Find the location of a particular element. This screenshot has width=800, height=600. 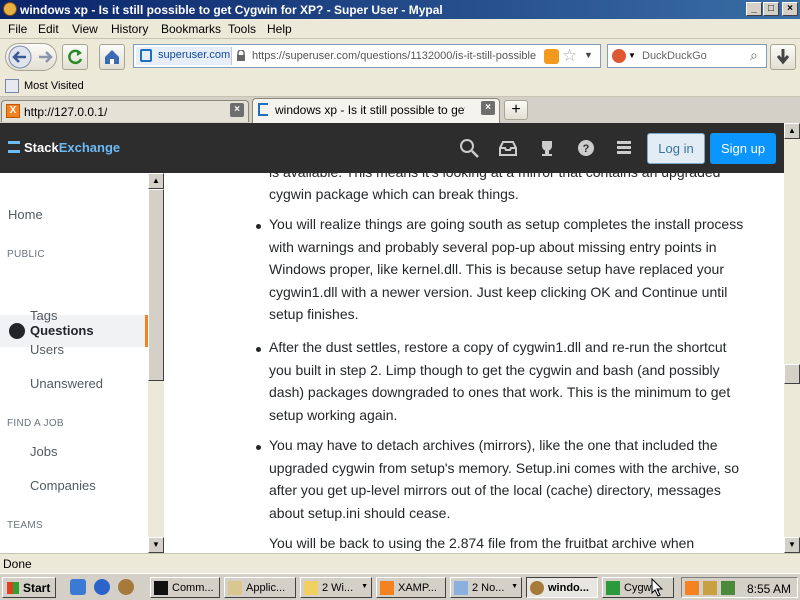

search-icon is located at coordinates (469, 148).